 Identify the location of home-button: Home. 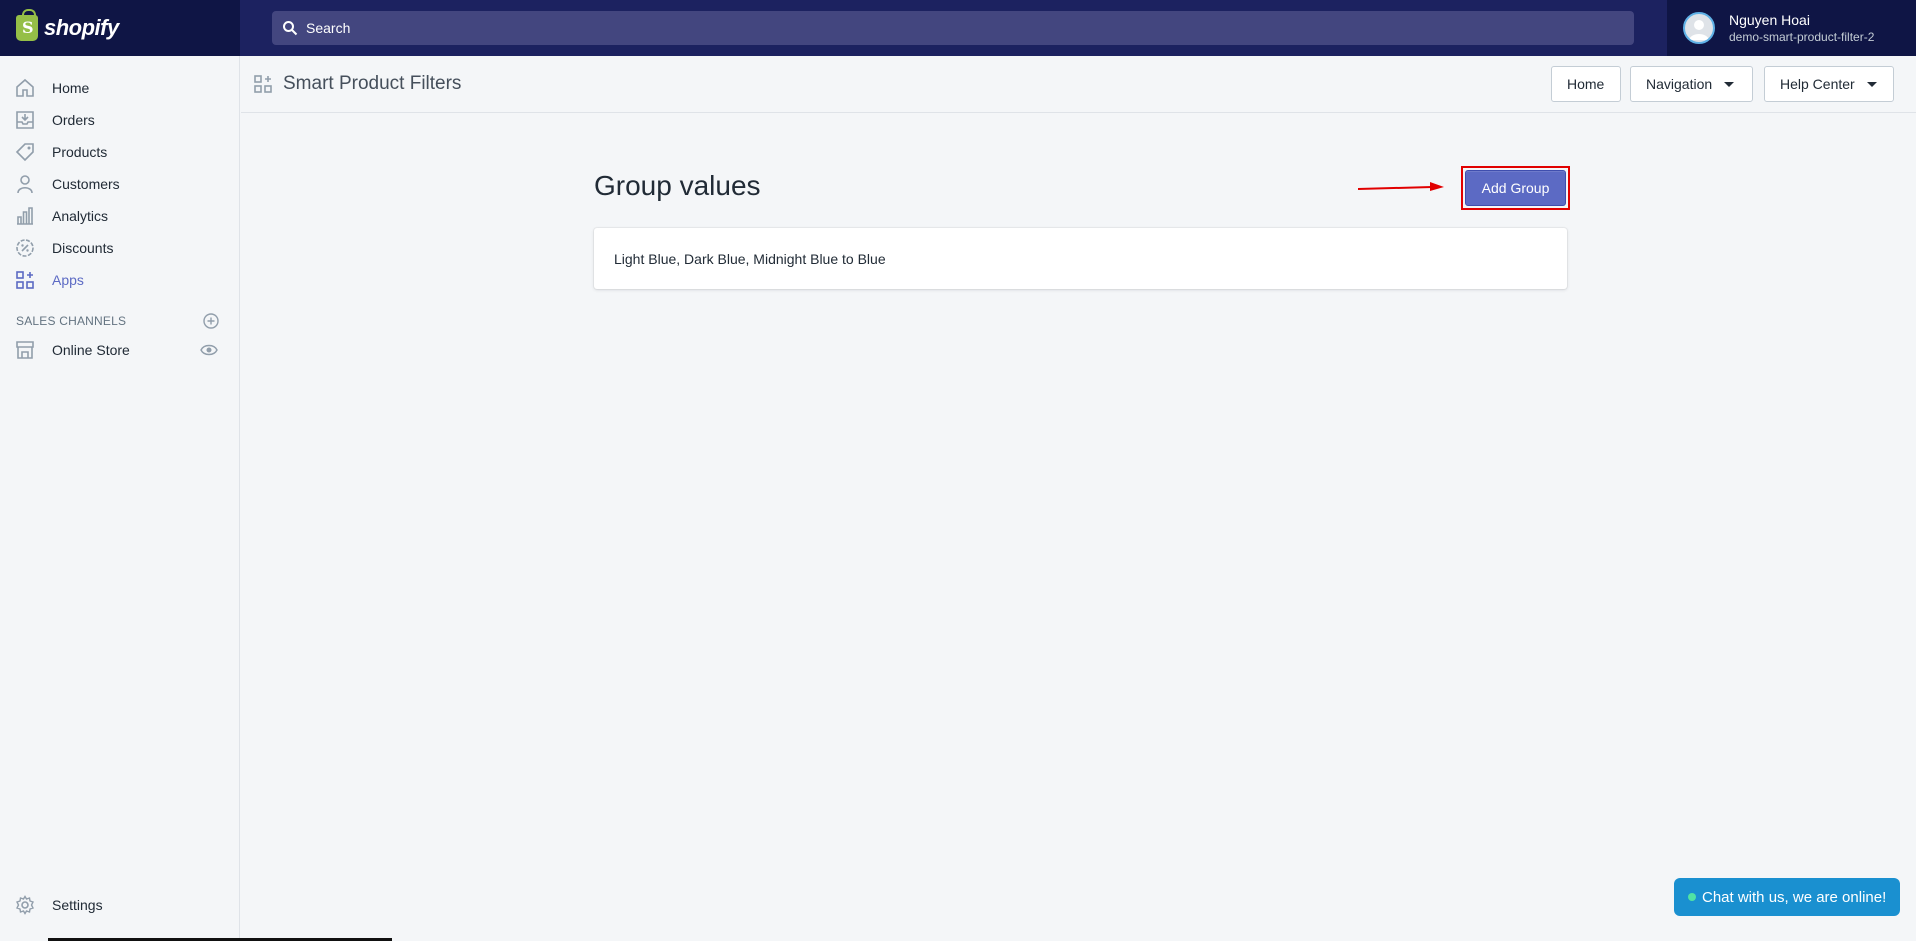
(1586, 84).